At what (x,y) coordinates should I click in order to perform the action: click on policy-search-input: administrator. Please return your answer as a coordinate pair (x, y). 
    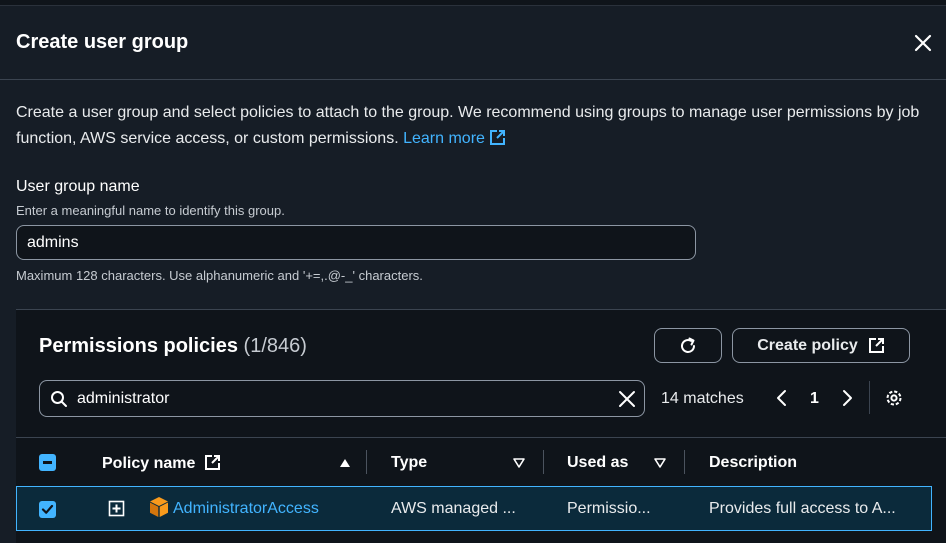
    Looking at the image, I should click on (342, 398).